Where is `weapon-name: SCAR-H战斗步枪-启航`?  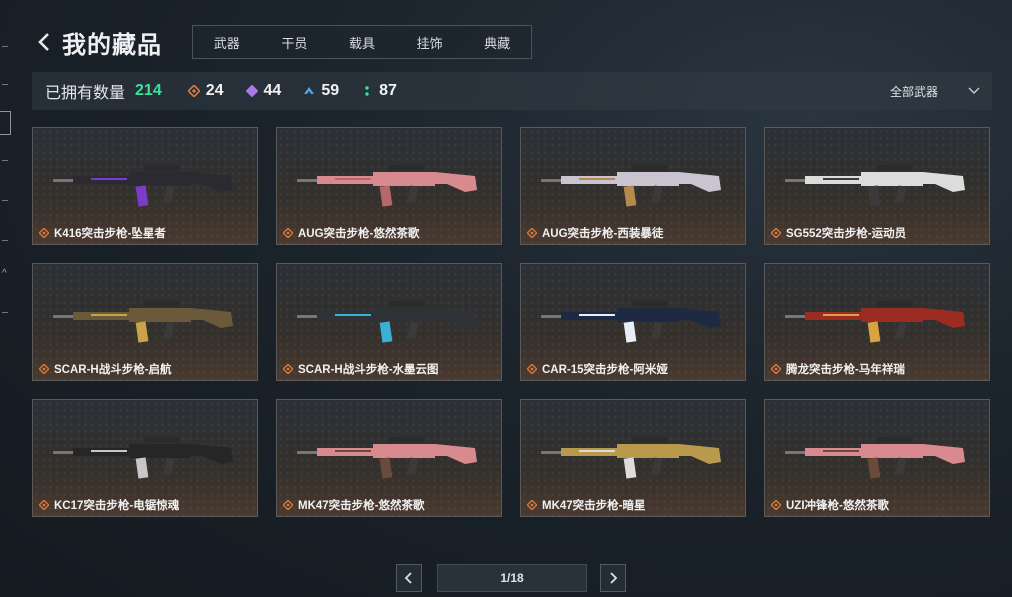 weapon-name: SCAR-H战斗步枪-启航 is located at coordinates (113, 370).